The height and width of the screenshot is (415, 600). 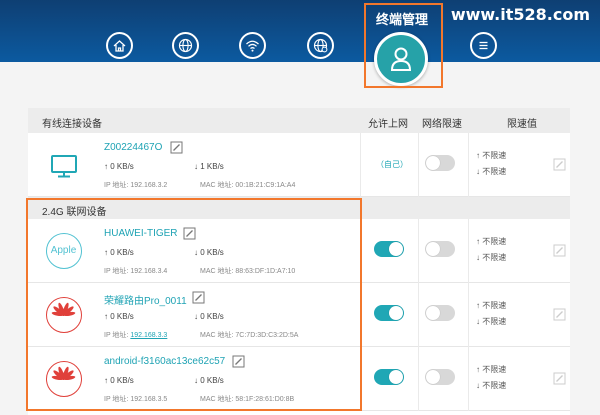 What do you see at coordinates (520, 14) in the screenshot?
I see `site-watermark: www.it528.com` at bounding box center [520, 14].